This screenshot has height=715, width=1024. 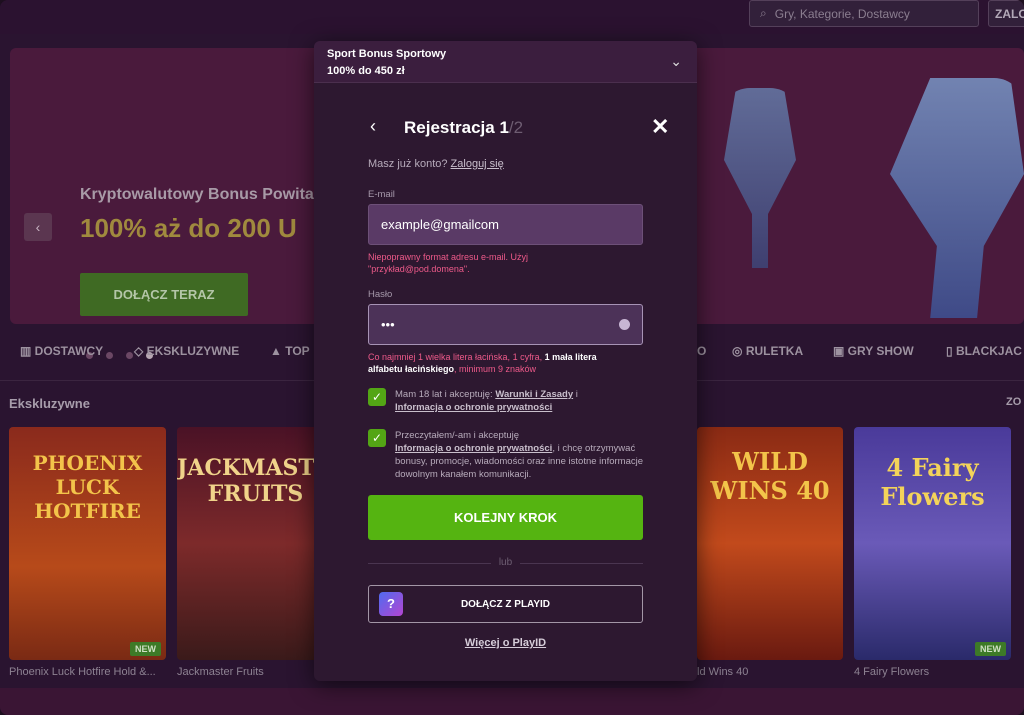 What do you see at coordinates (1006, 13) in the screenshot?
I see `login-button: ZALO` at bounding box center [1006, 13].